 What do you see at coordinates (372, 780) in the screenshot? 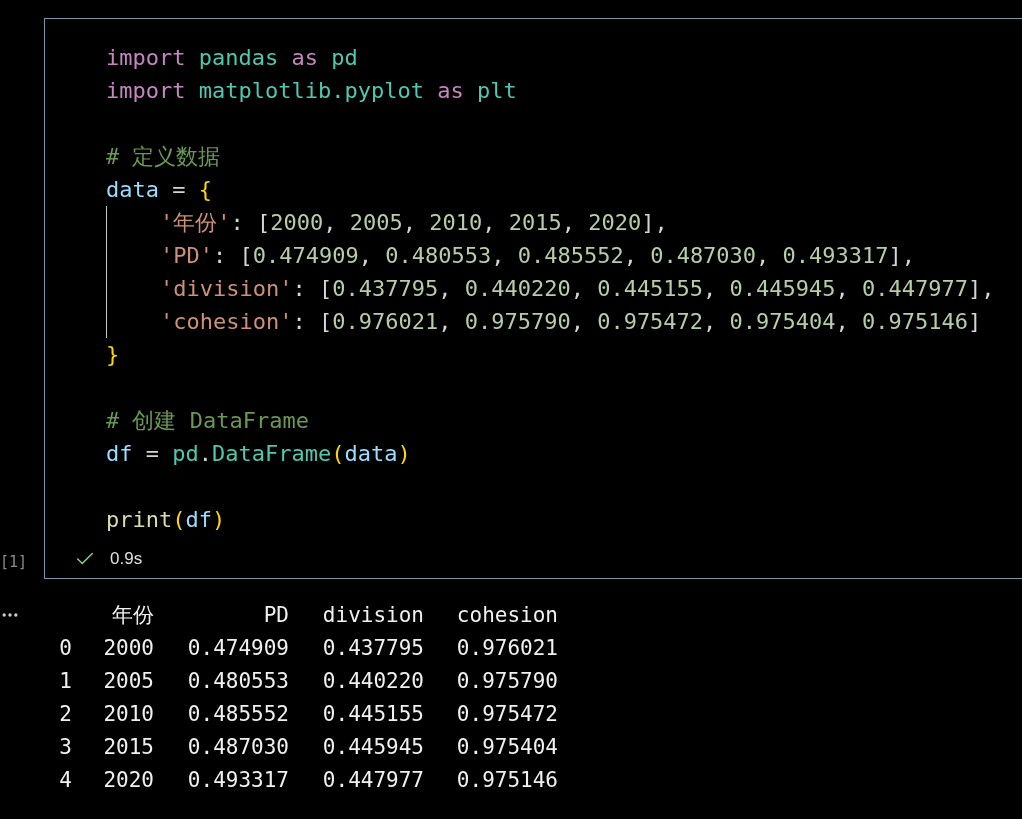
I see `table-cell-text: 0.447977` at bounding box center [372, 780].